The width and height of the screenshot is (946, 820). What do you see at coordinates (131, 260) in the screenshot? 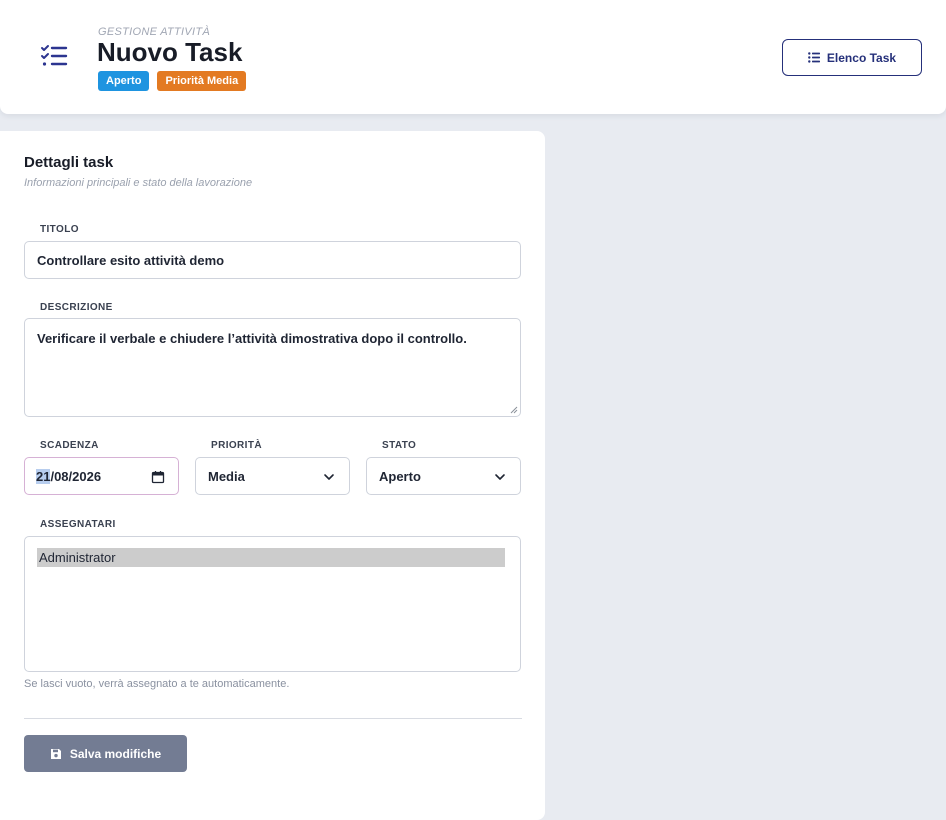
I see `title-input-value: Controllare esito attività demo` at bounding box center [131, 260].